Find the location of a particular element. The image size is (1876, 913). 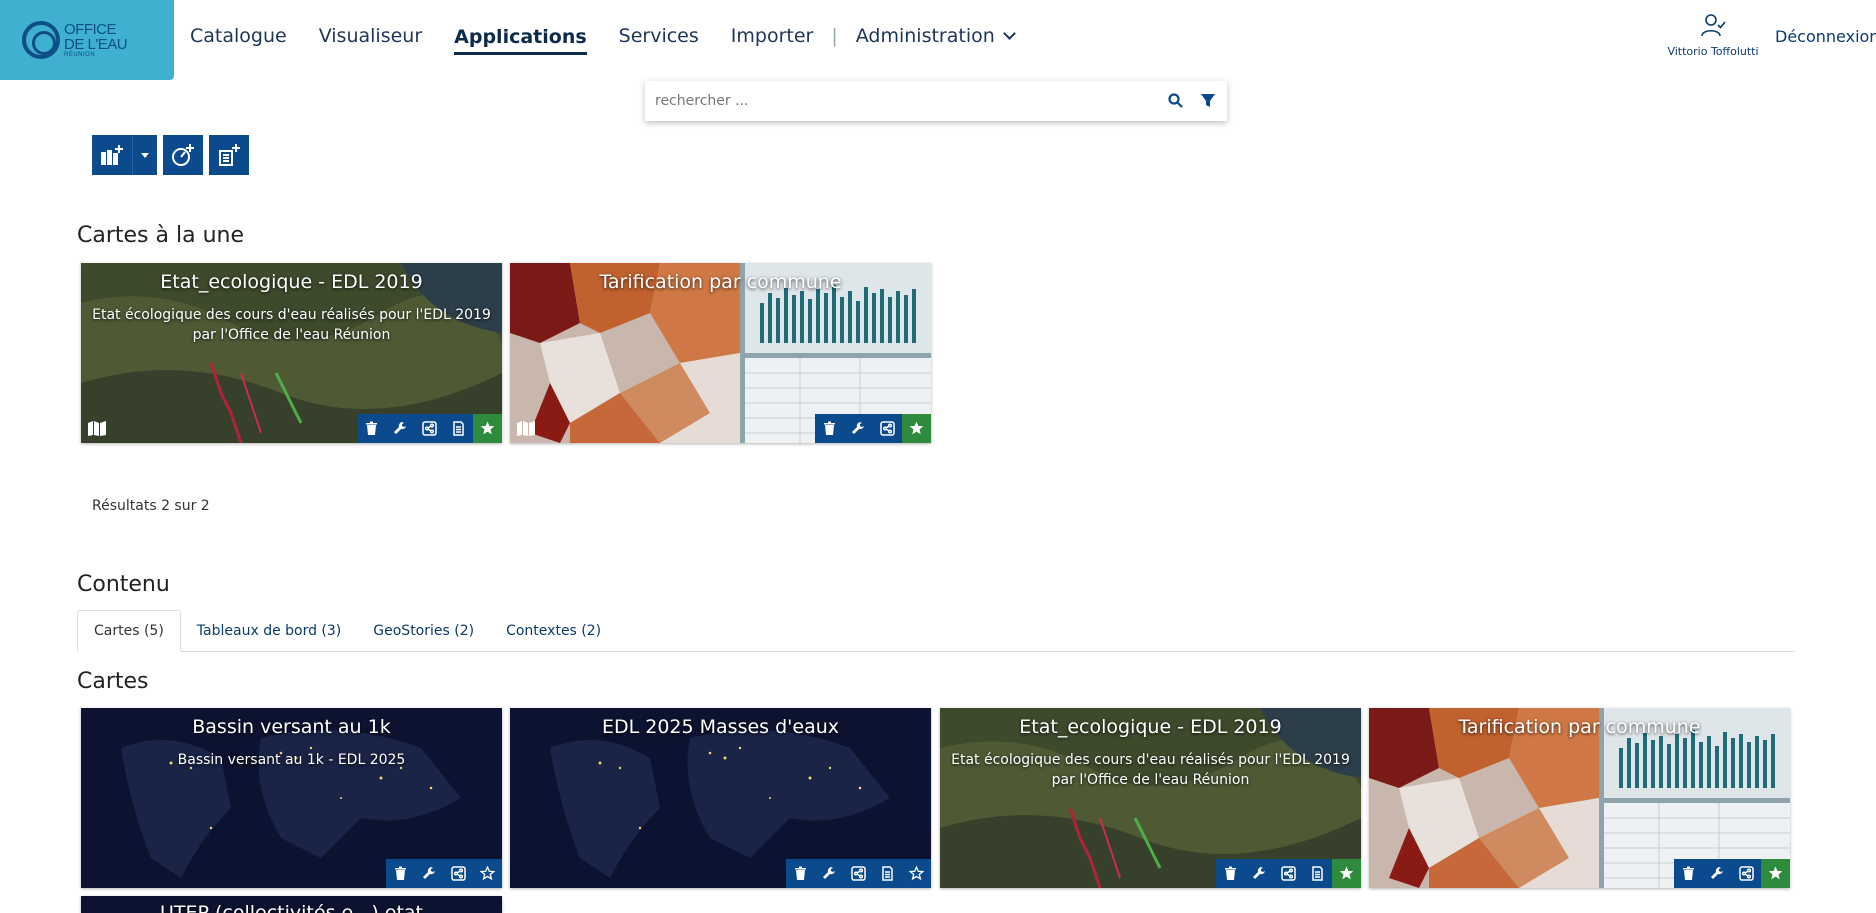

logo: OFFICE DE L'EAU RÉUNION is located at coordinates (87, 40).